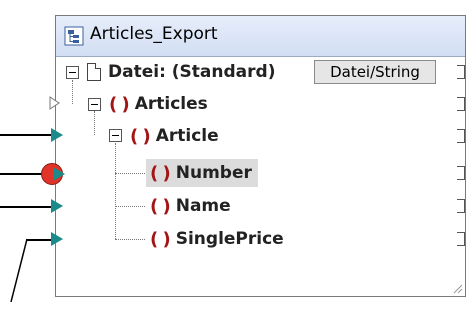 Image resolution: width=466 pixels, height=309 pixels. Describe the element at coordinates (461, 173) in the screenshot. I see `output-port-number` at that location.